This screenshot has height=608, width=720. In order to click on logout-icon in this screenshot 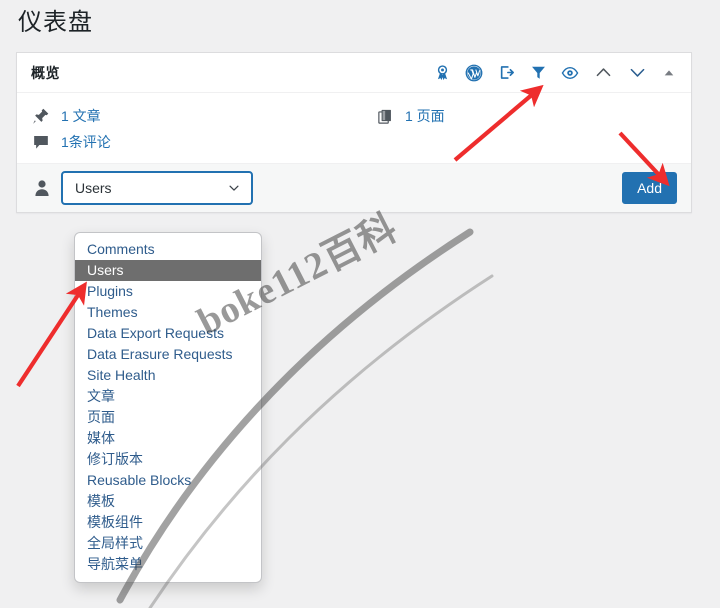, I will do `click(506, 73)`.